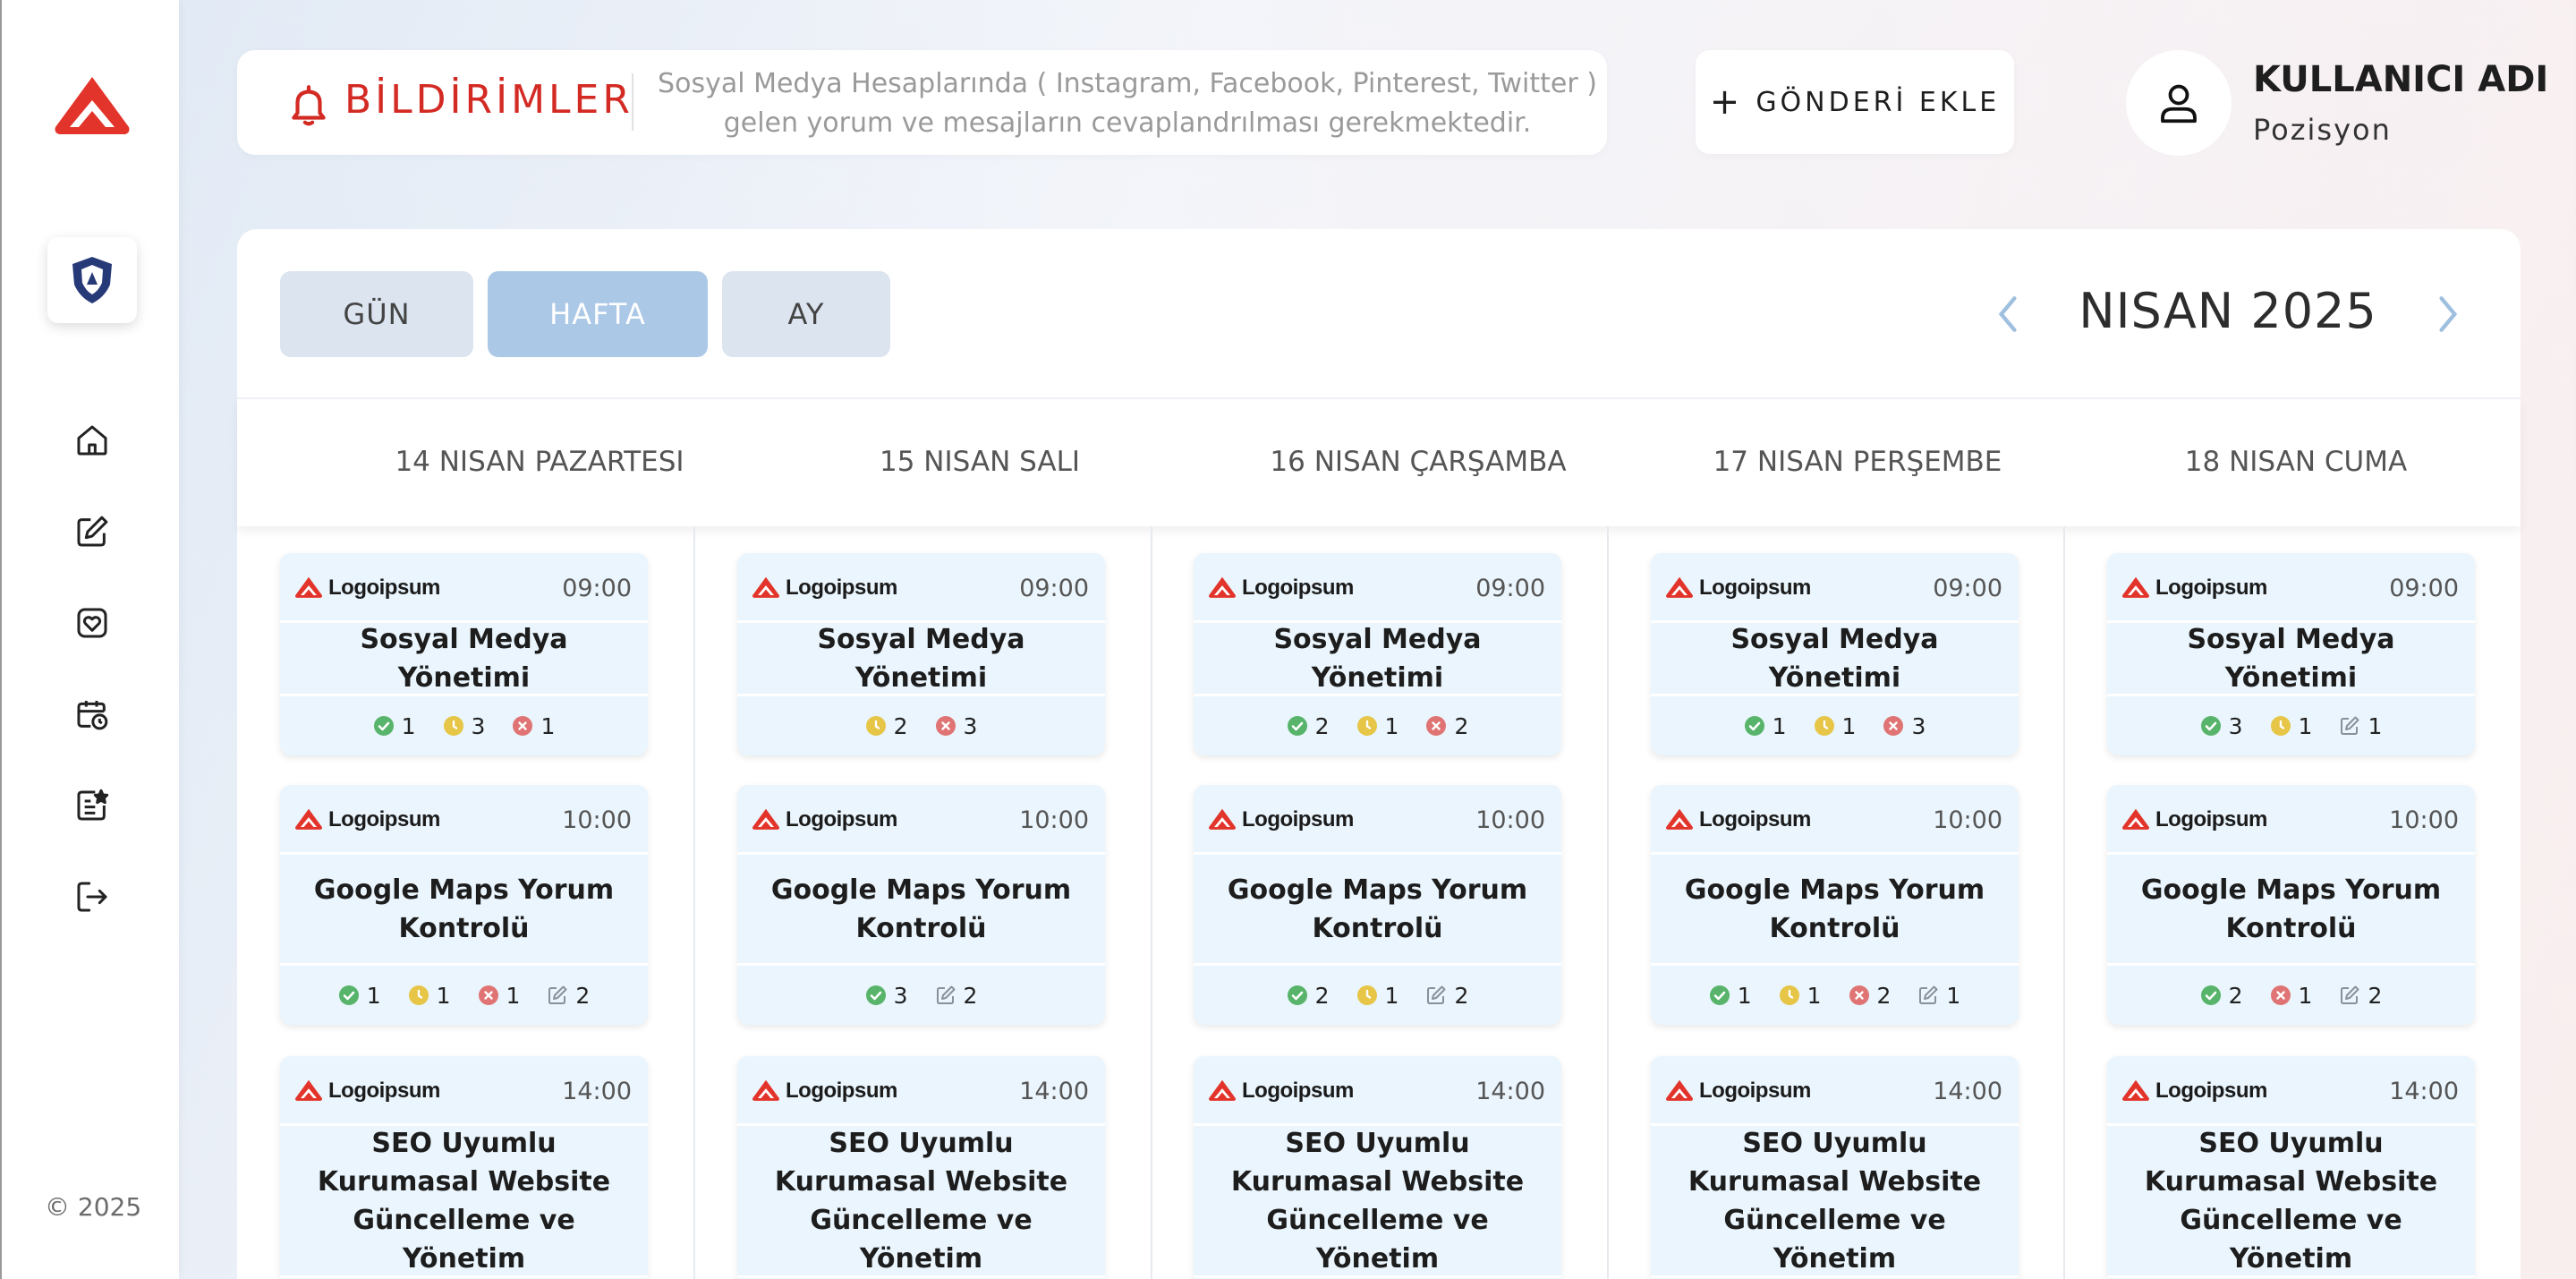 This screenshot has height=1279, width=2576. What do you see at coordinates (2179, 103) in the screenshot?
I see `avatar` at bounding box center [2179, 103].